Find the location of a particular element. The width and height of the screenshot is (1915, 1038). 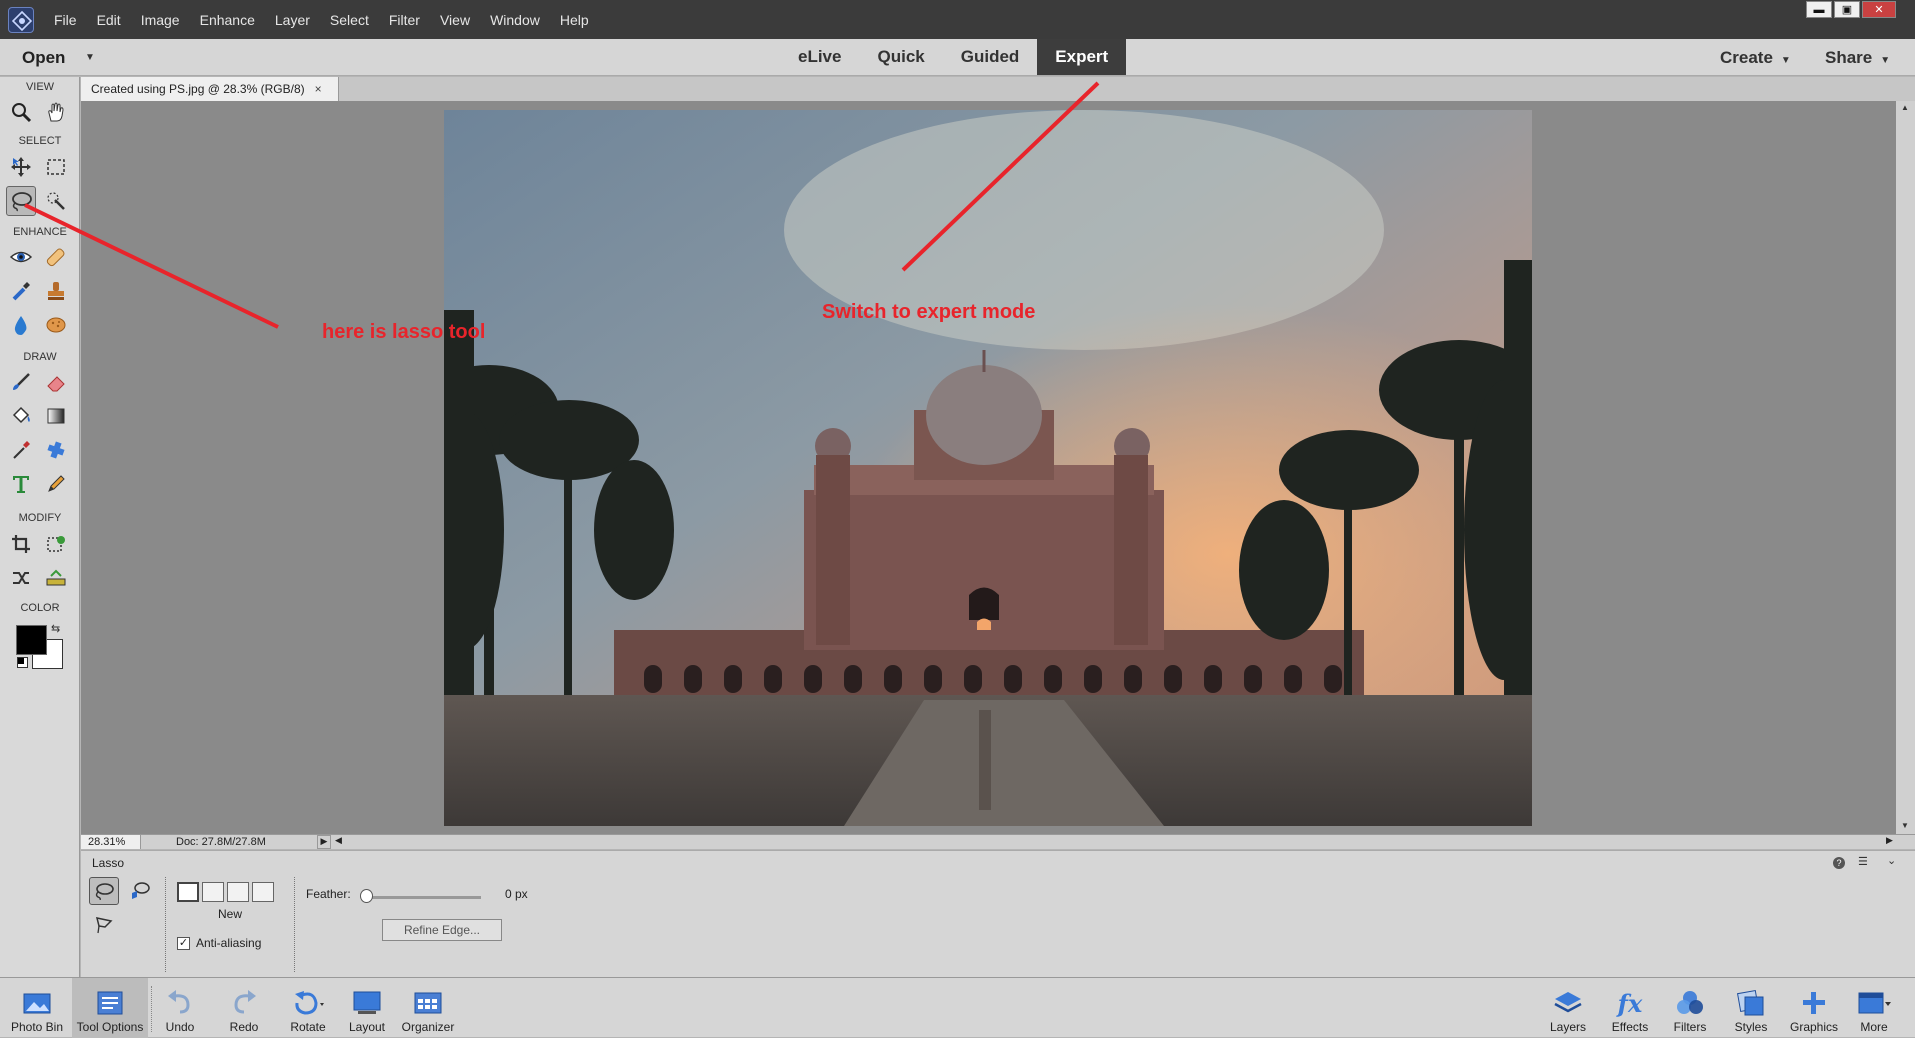

brush-tool-icon is located at coordinates (21, 382).